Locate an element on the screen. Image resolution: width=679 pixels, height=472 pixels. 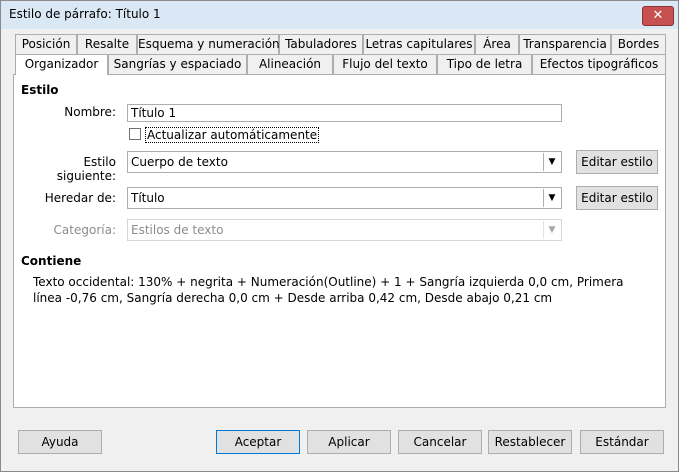
cancel-button: Cancelar is located at coordinates (440, 442).